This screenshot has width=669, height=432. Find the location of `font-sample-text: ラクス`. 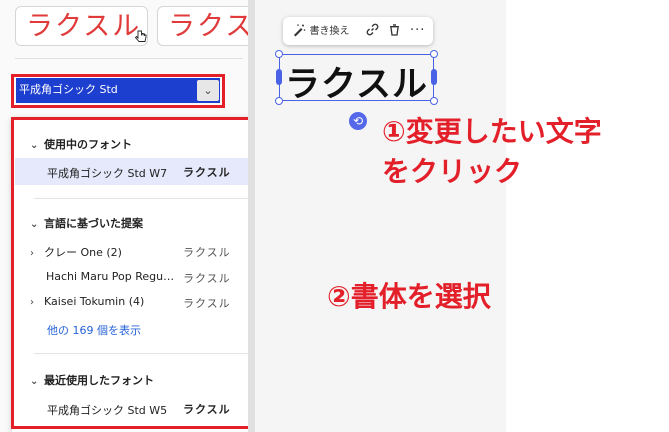

font-sample-text: ラクス is located at coordinates (211, 26).